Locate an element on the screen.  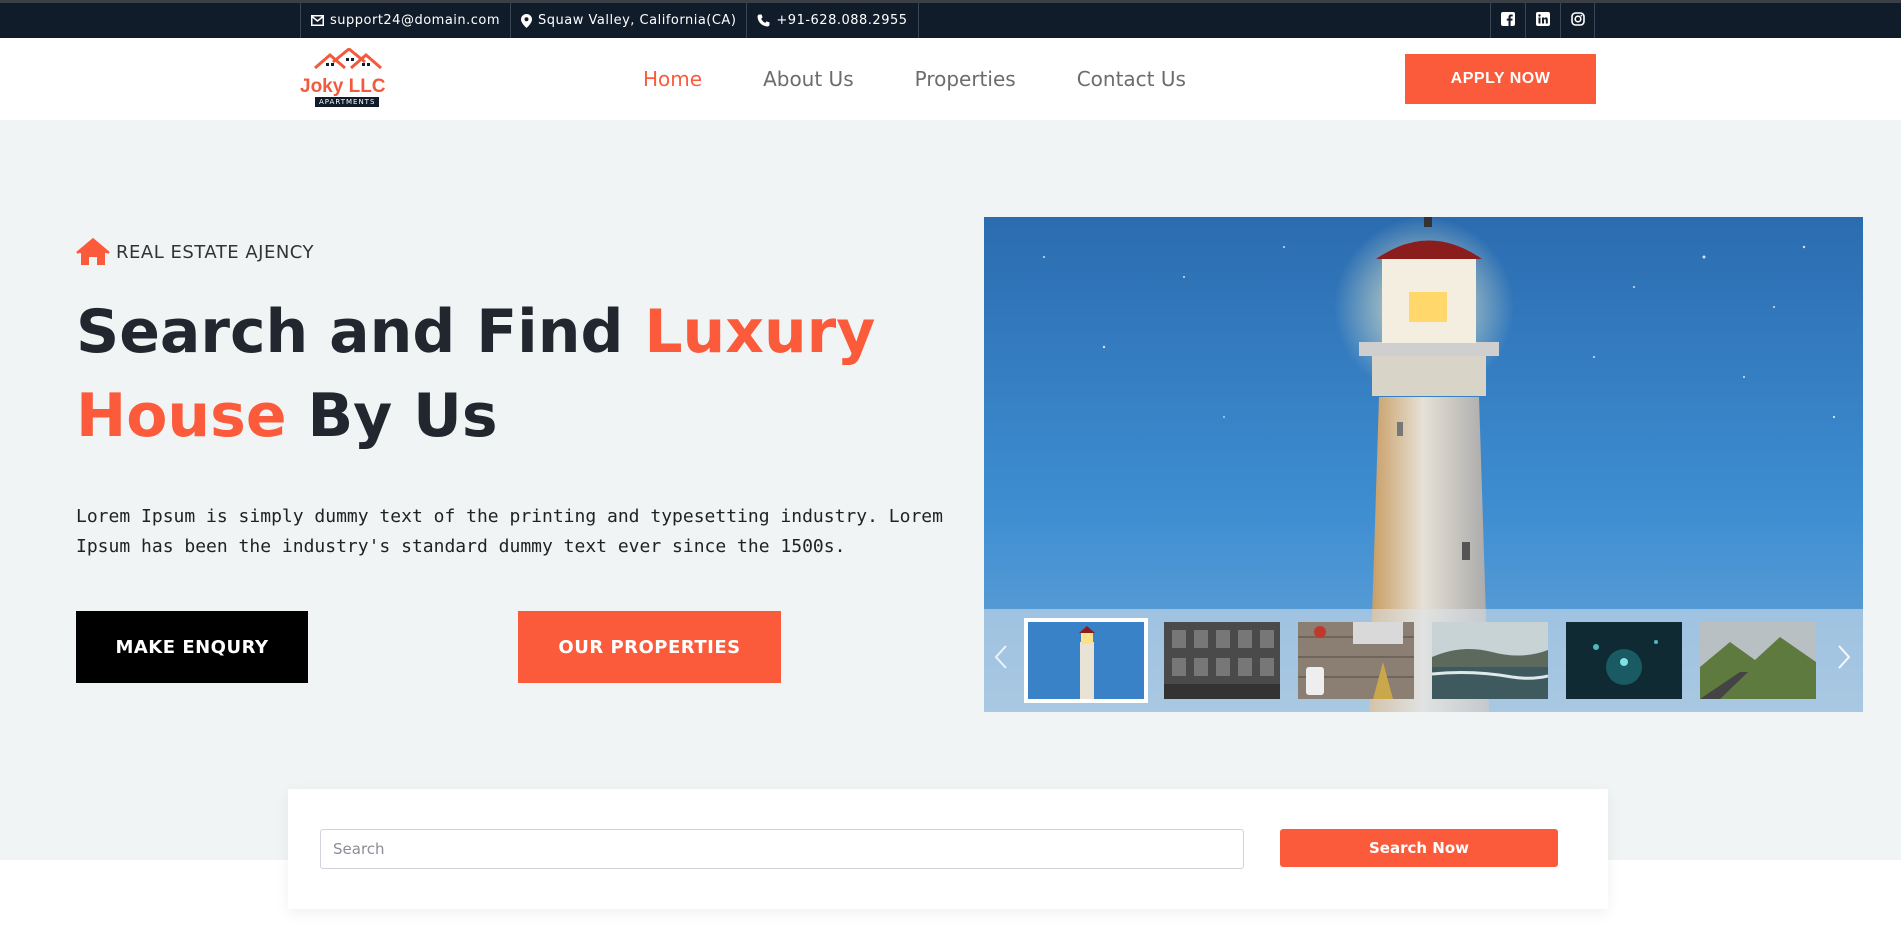
headline-accent-2: House is located at coordinates (181, 416).